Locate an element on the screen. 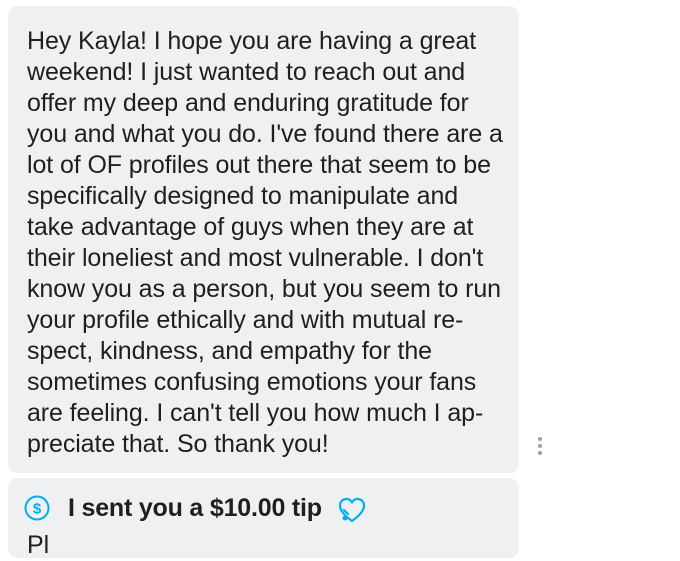 The image size is (680, 561). more-options-button is located at coordinates (540, 447).